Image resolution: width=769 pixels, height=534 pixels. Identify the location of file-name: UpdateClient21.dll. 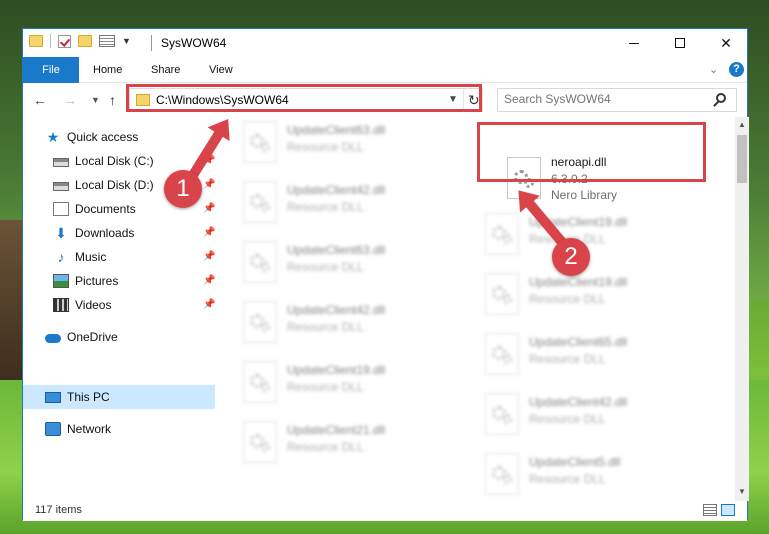
(336, 430).